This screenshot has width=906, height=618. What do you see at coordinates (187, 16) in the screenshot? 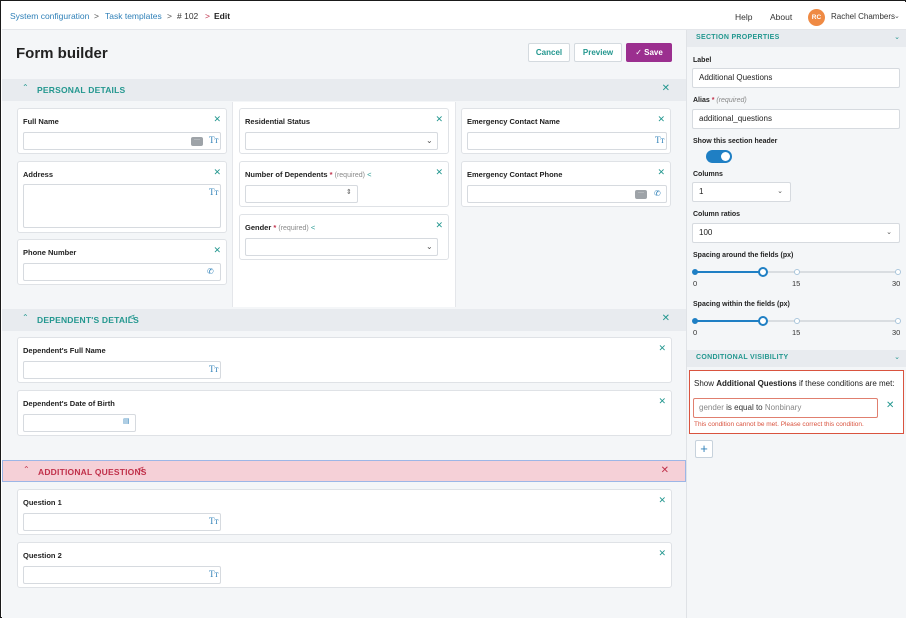
I see `breadcrumb-template-id: # 102` at bounding box center [187, 16].